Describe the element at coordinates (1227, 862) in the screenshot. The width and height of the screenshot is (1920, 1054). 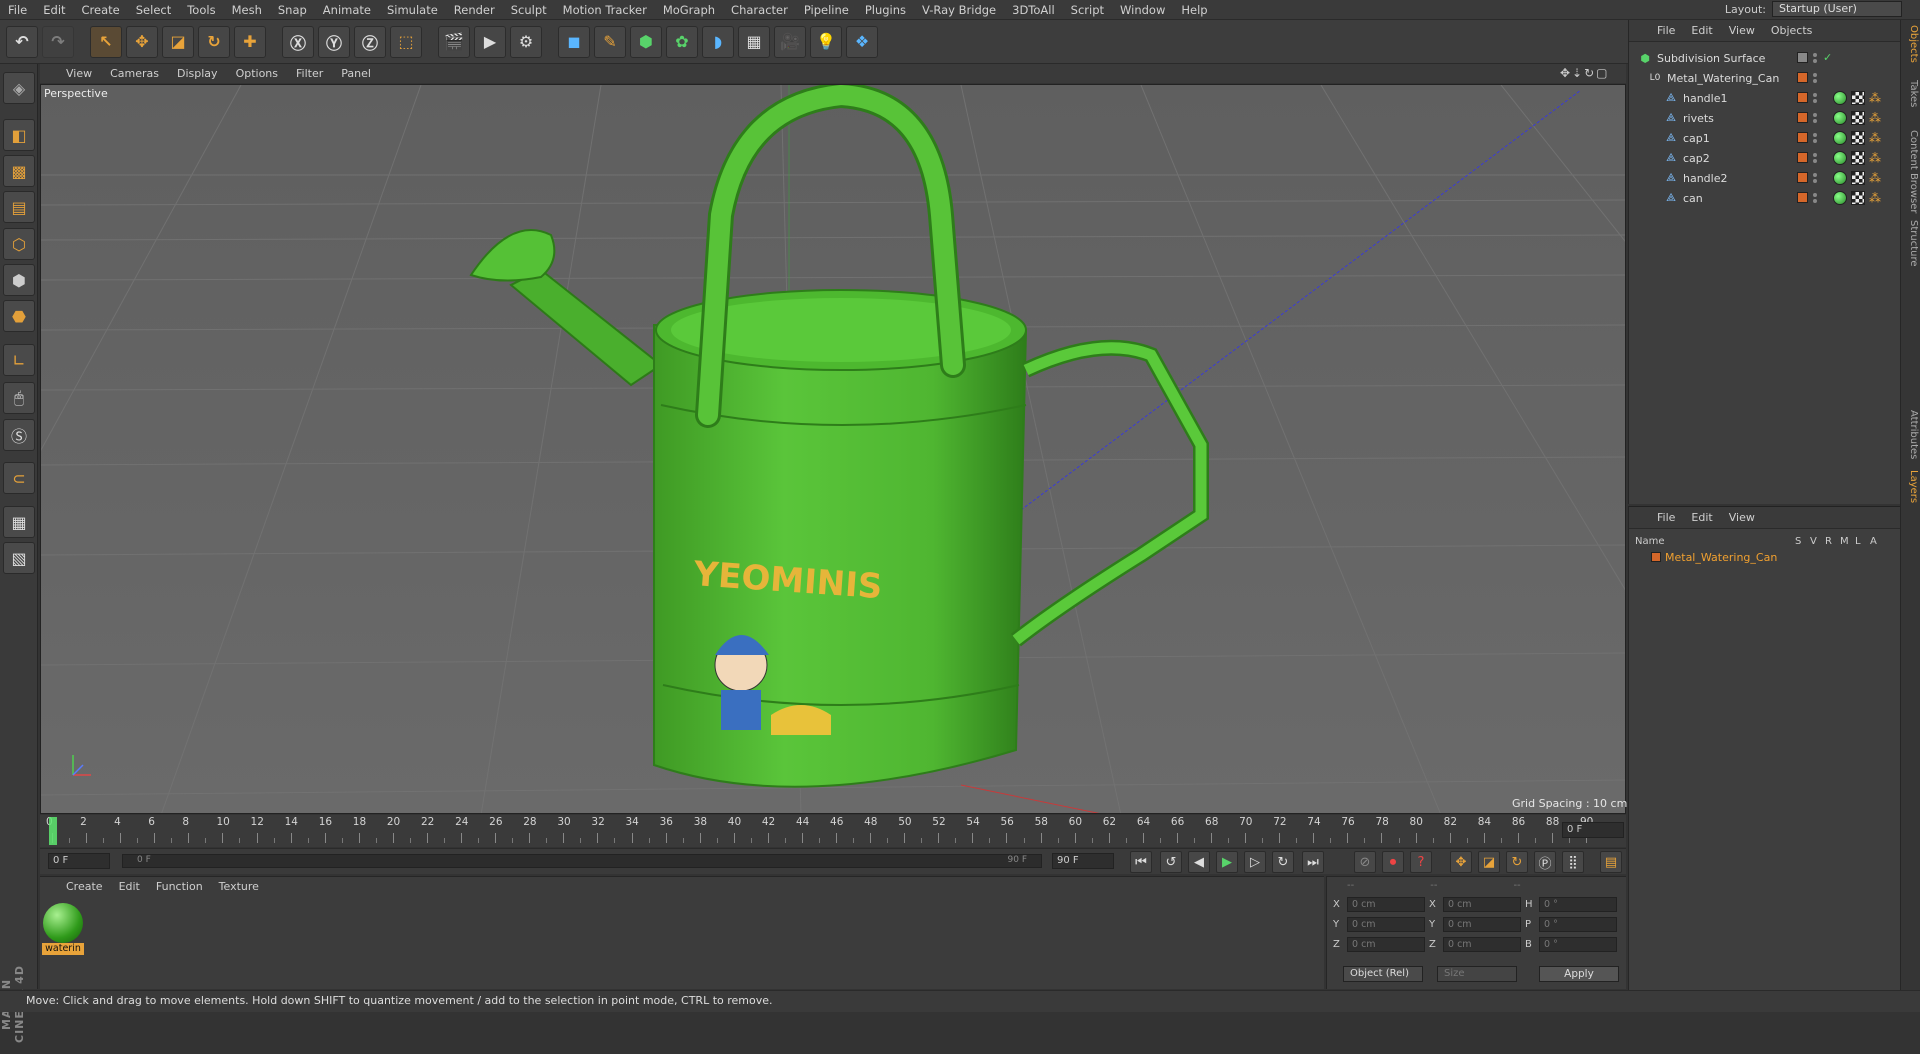
I see `play-icon: ▶` at that location.